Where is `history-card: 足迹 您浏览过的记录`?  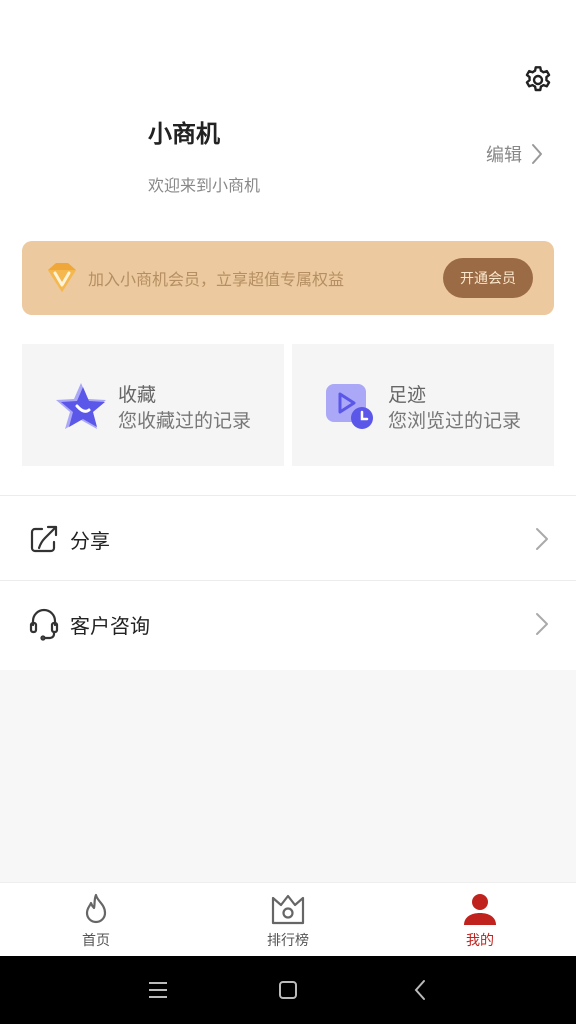
history-card: 足迹 您浏览过的记录 is located at coordinates (423, 405).